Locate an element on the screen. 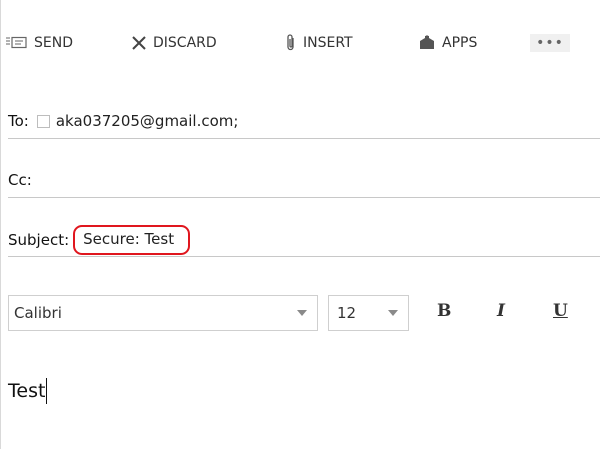 Image resolution: width=602 pixels, height=449 pixels. to-field-row: To: aka037205@gmail.com; is located at coordinates (304, 121).